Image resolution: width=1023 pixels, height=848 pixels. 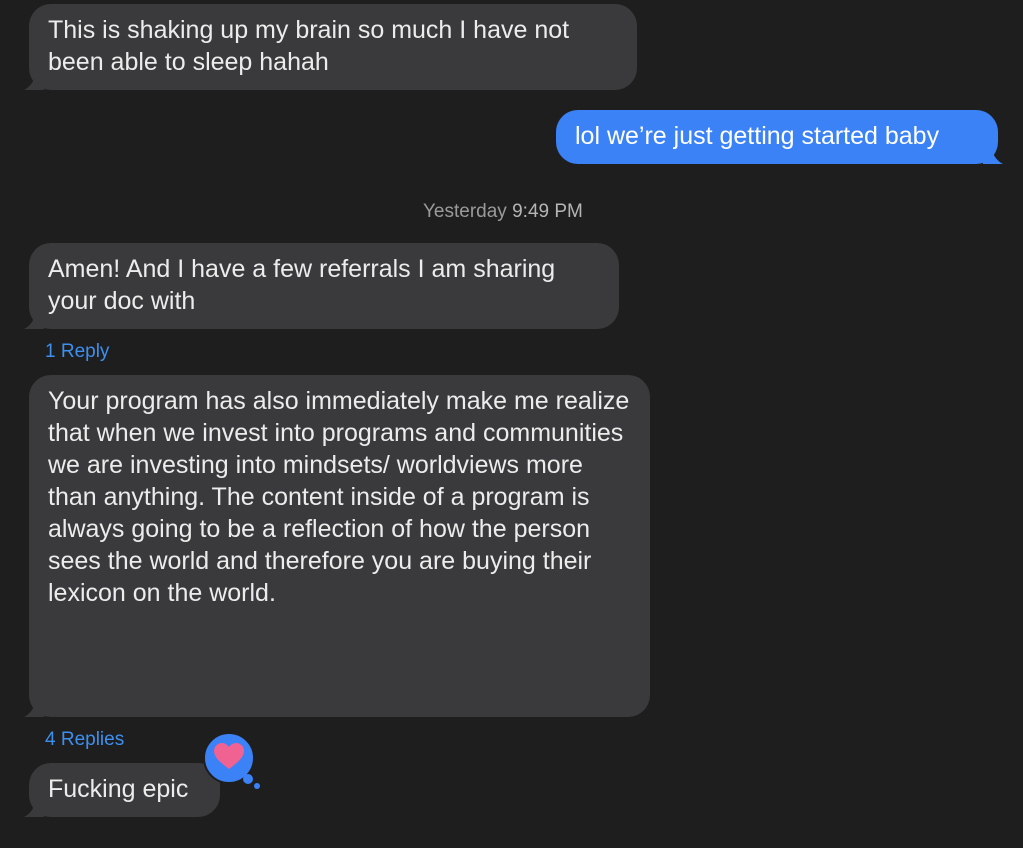 What do you see at coordinates (232, 761) in the screenshot?
I see `heart-reaction-icon` at bounding box center [232, 761].